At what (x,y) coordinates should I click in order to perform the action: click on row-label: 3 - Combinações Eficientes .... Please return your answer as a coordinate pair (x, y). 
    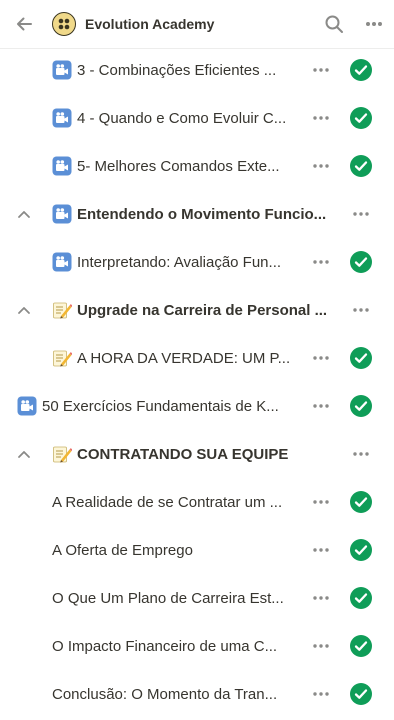
    Looking at the image, I should click on (177, 70).